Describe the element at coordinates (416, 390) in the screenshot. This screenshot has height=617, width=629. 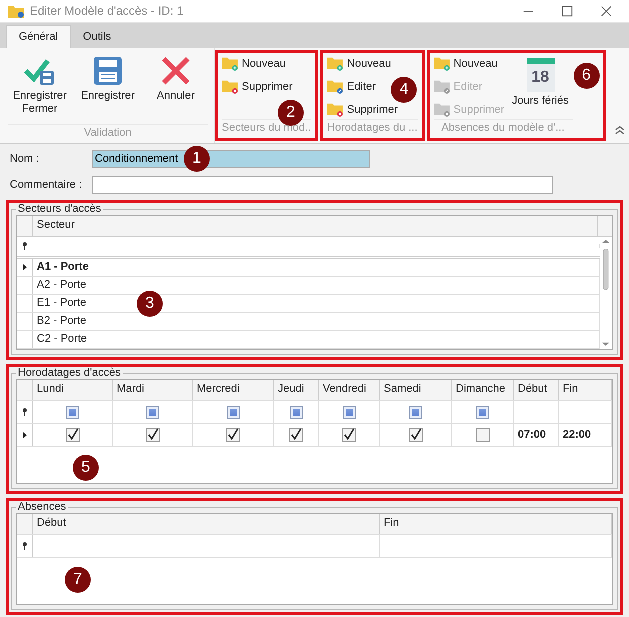
I see `column-header: Samedi` at that location.